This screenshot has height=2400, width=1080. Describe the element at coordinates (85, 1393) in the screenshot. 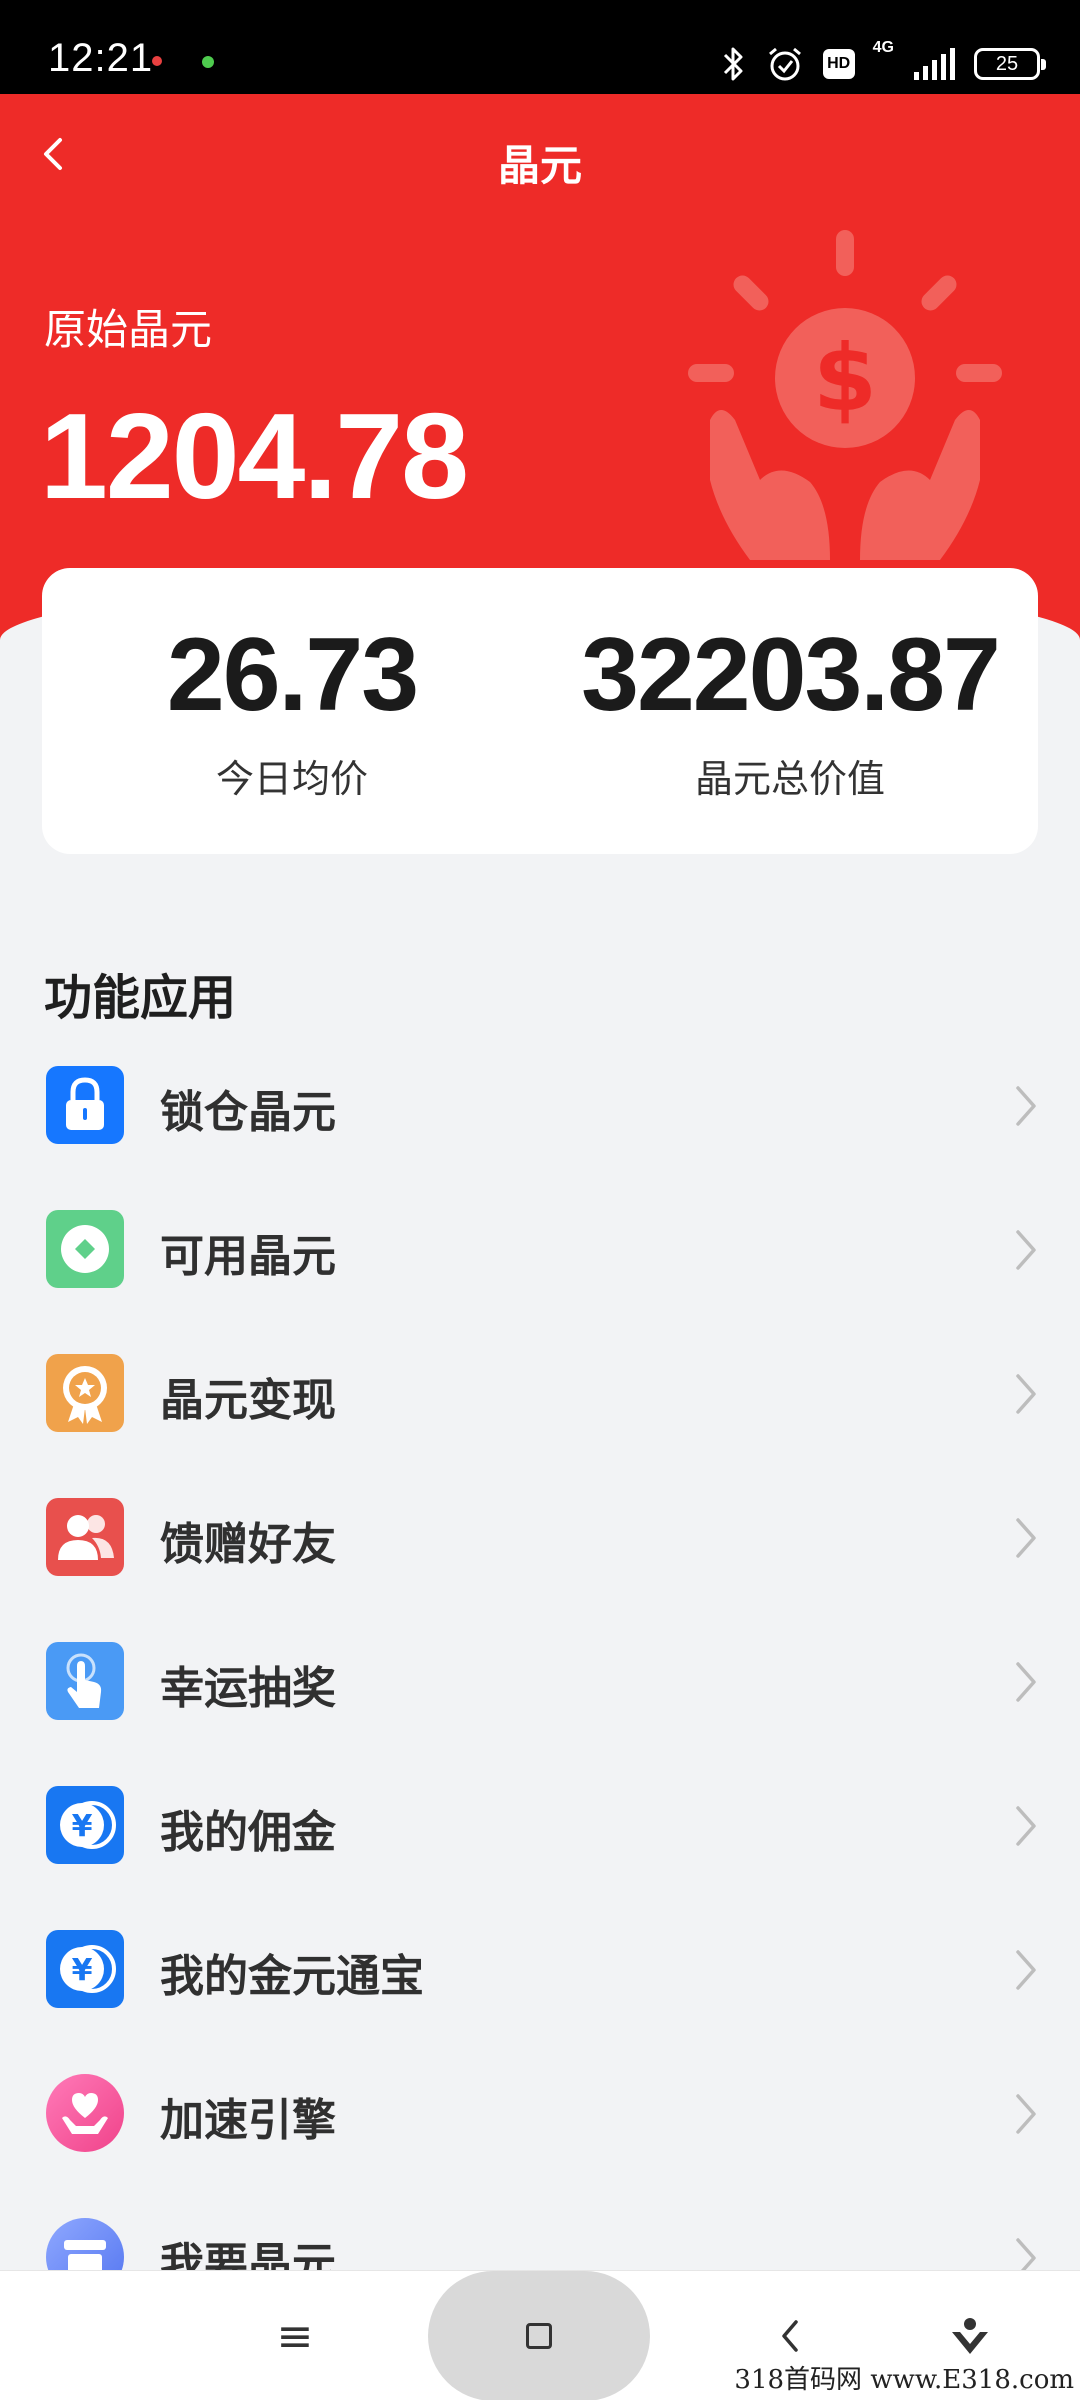

I see `medal-icon` at that location.